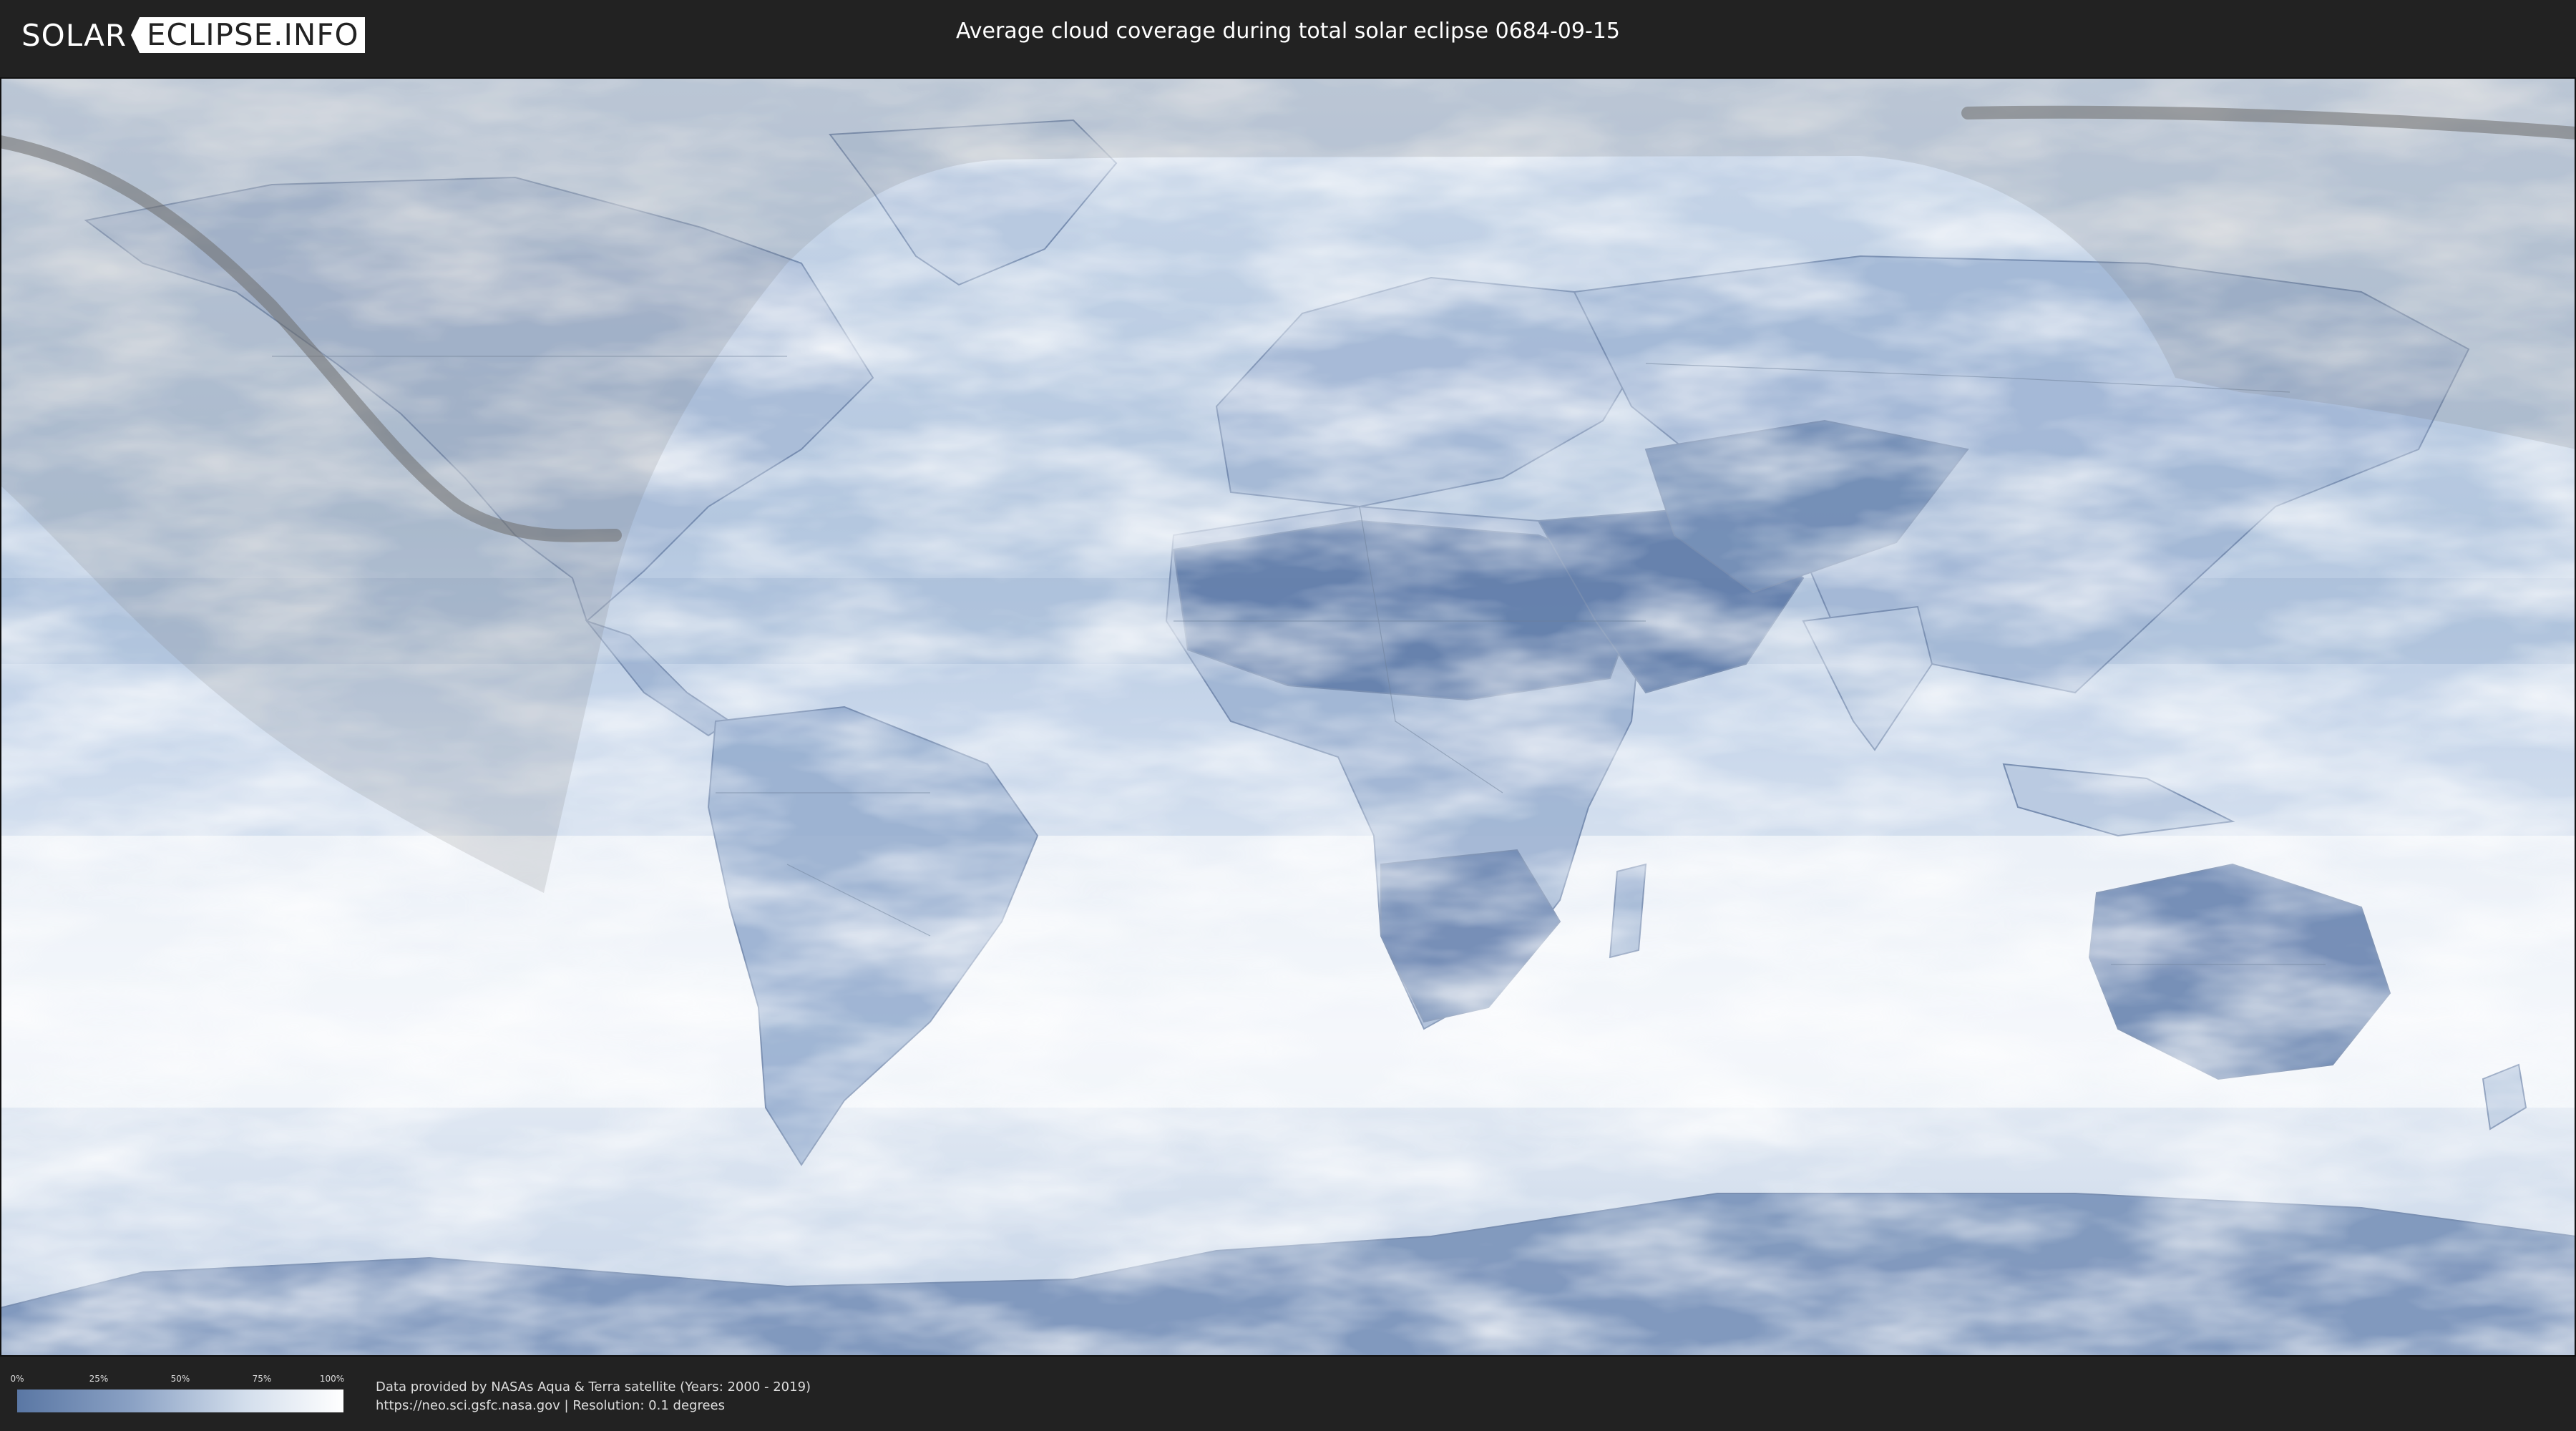  I want to click on legend-tick-50: 50%, so click(180, 1379).